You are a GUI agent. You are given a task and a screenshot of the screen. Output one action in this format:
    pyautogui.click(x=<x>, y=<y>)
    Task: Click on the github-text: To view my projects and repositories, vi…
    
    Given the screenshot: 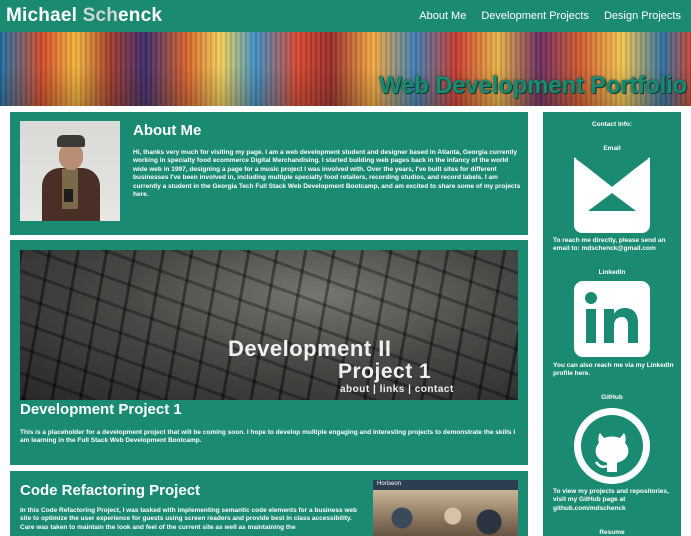 What is the action you would take?
    pyautogui.click(x=611, y=500)
    